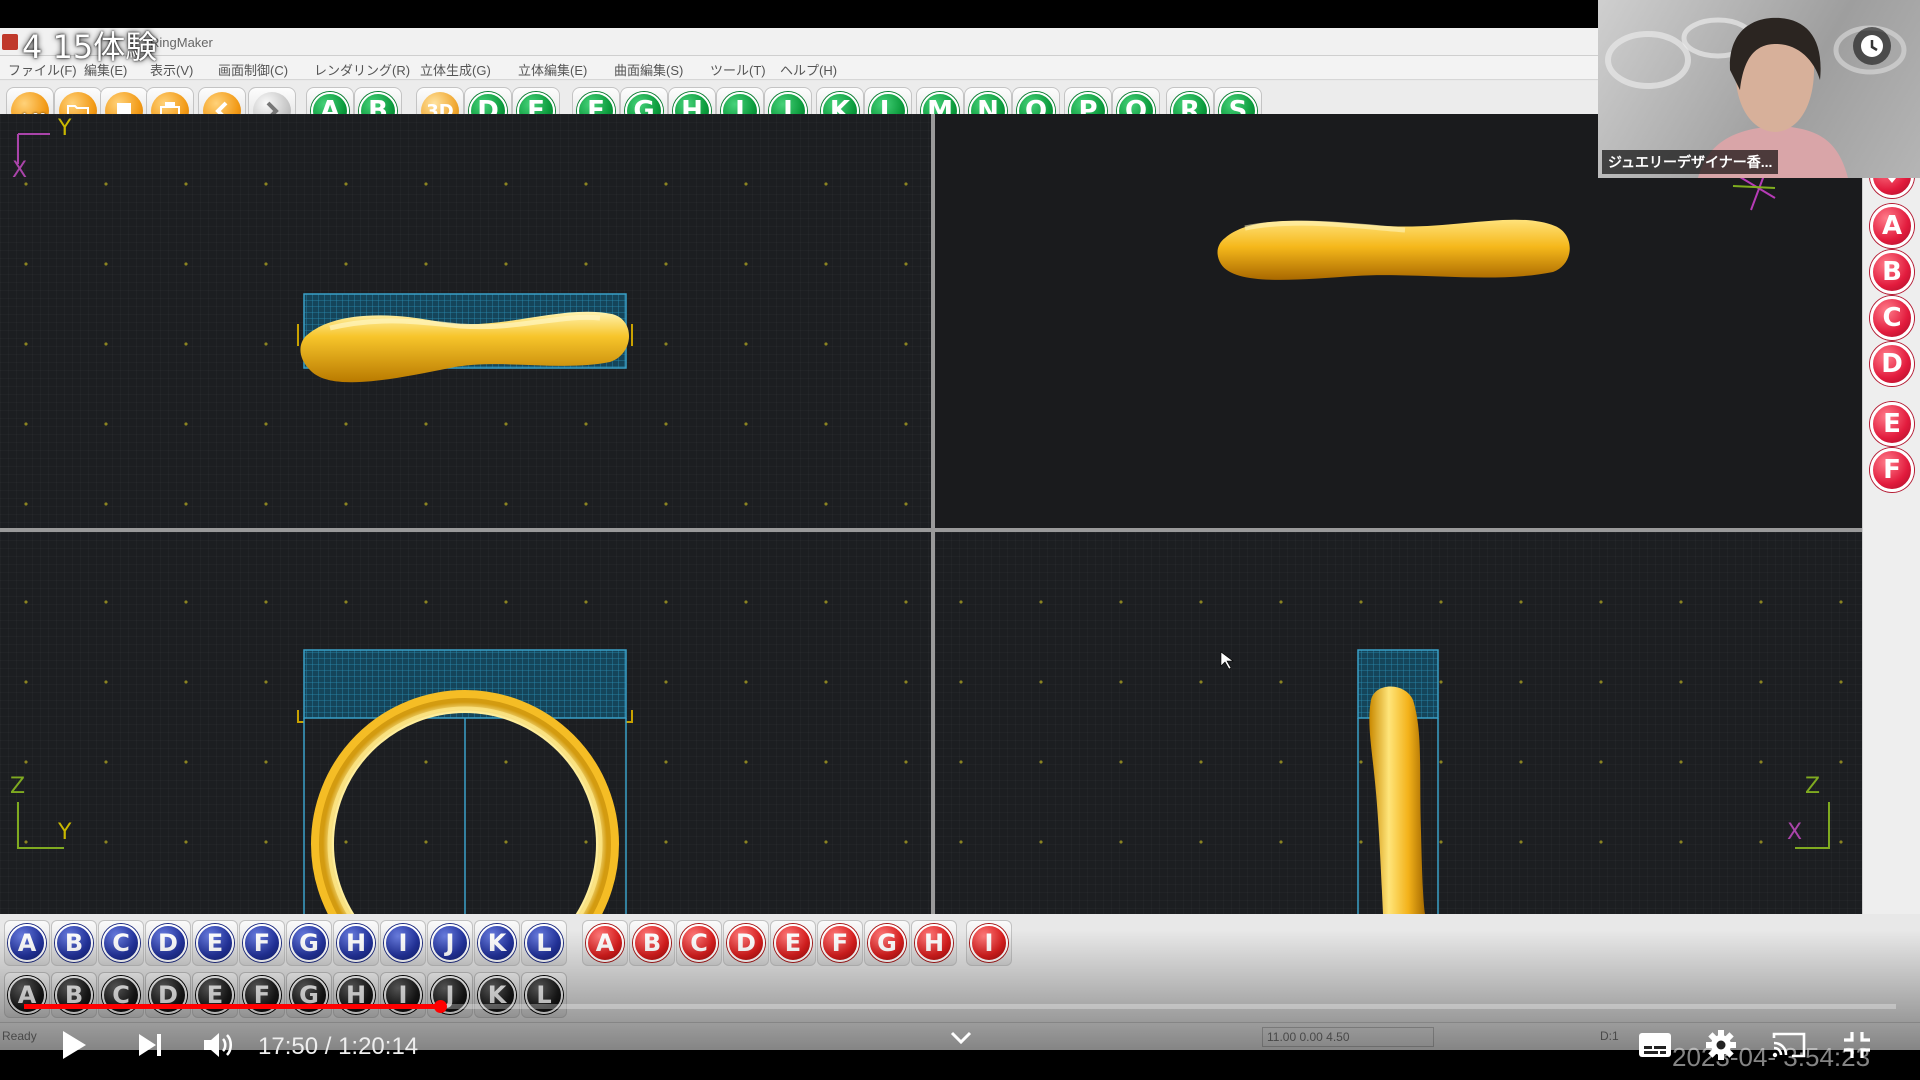  I want to click on chapters-toggle, so click(961, 1038).